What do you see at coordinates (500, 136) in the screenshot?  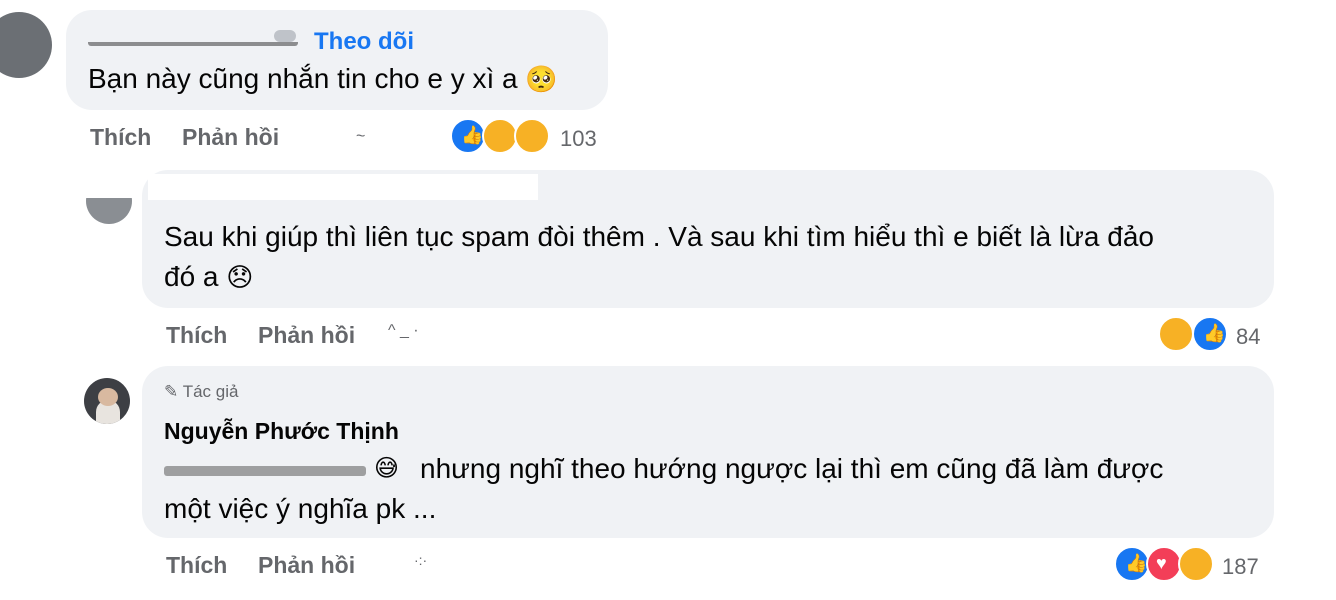 I see `haha-icon` at bounding box center [500, 136].